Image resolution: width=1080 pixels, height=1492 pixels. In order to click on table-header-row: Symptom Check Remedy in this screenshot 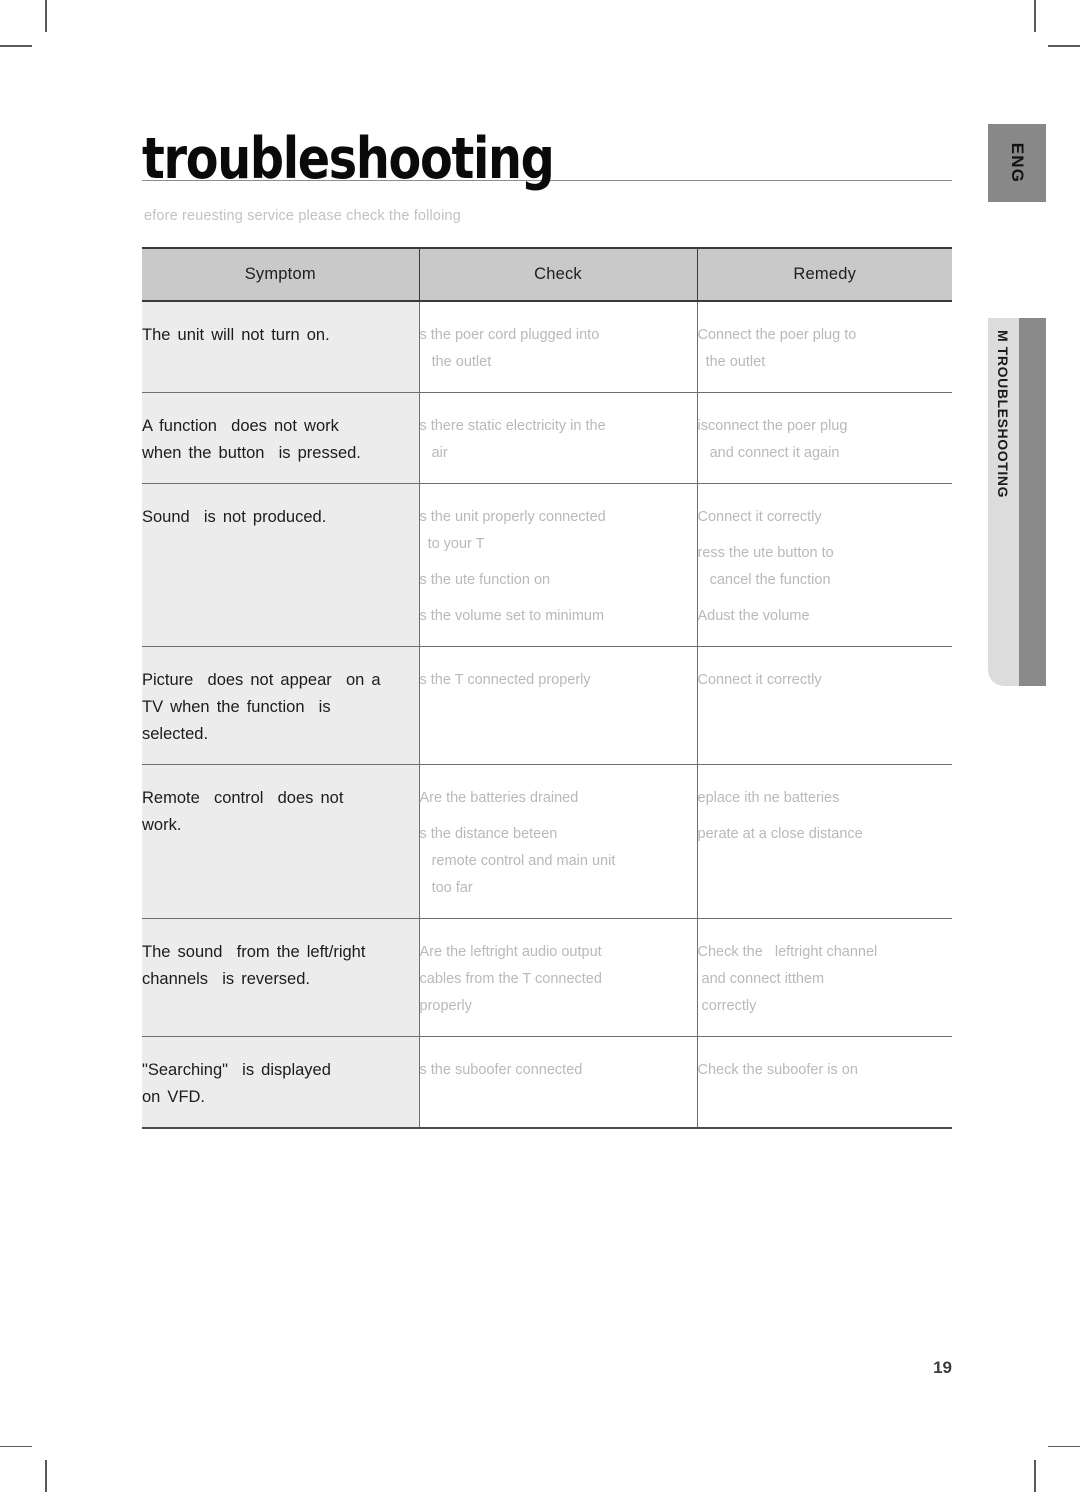, I will do `click(547, 274)`.